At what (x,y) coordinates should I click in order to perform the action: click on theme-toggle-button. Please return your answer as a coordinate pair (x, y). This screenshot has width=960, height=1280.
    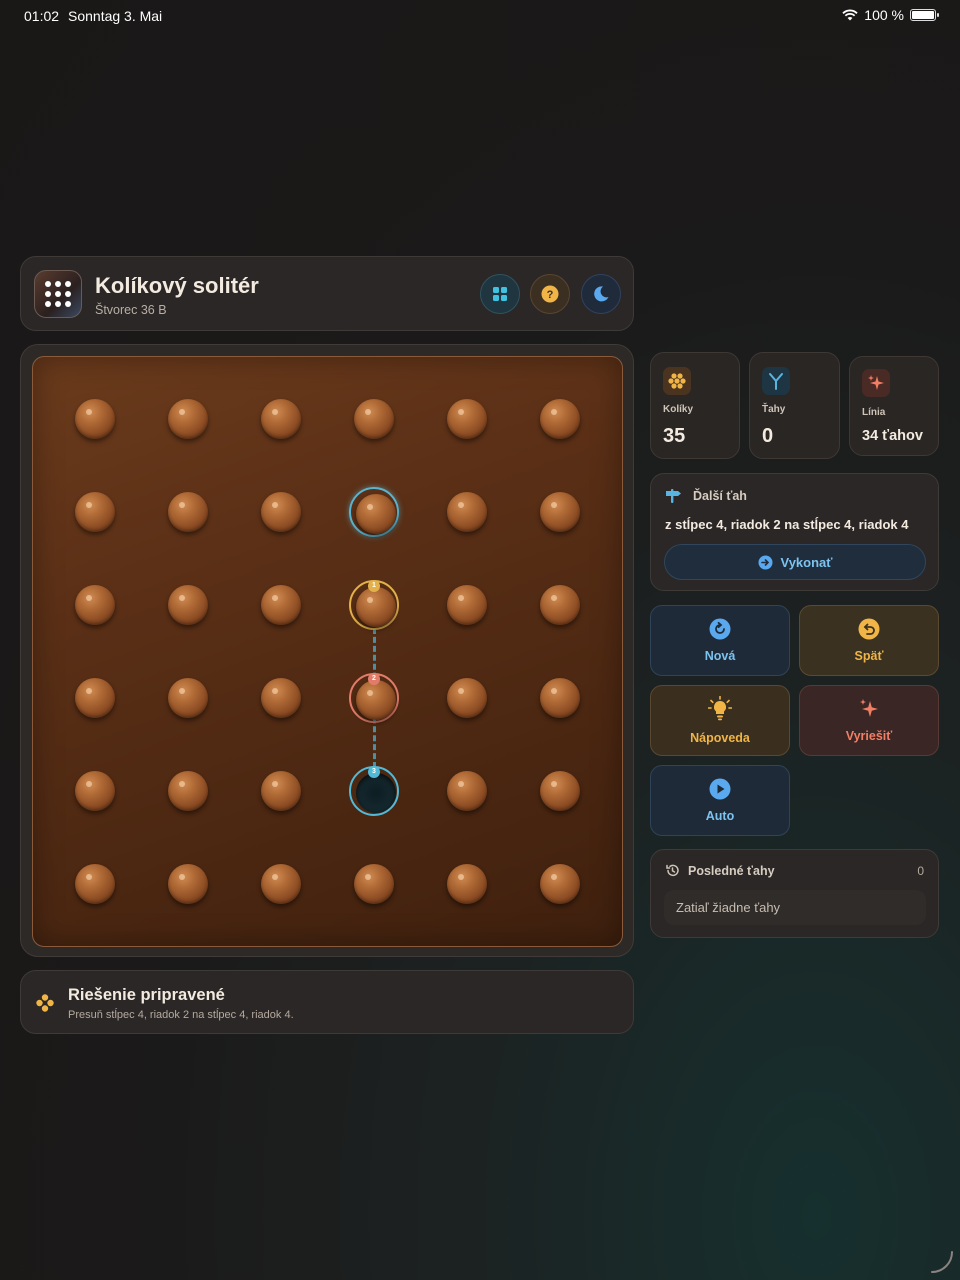
    Looking at the image, I should click on (601, 294).